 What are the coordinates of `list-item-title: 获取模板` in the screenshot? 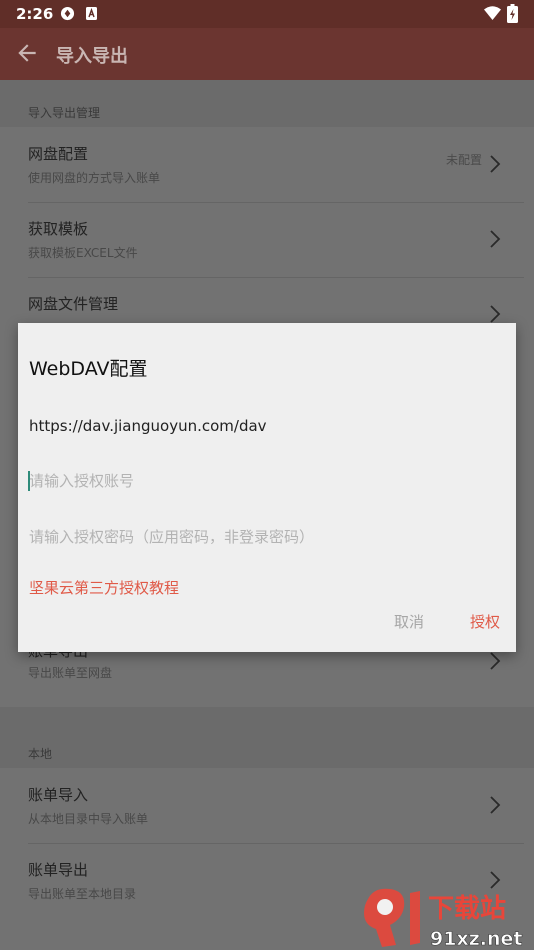 It's located at (58, 229).